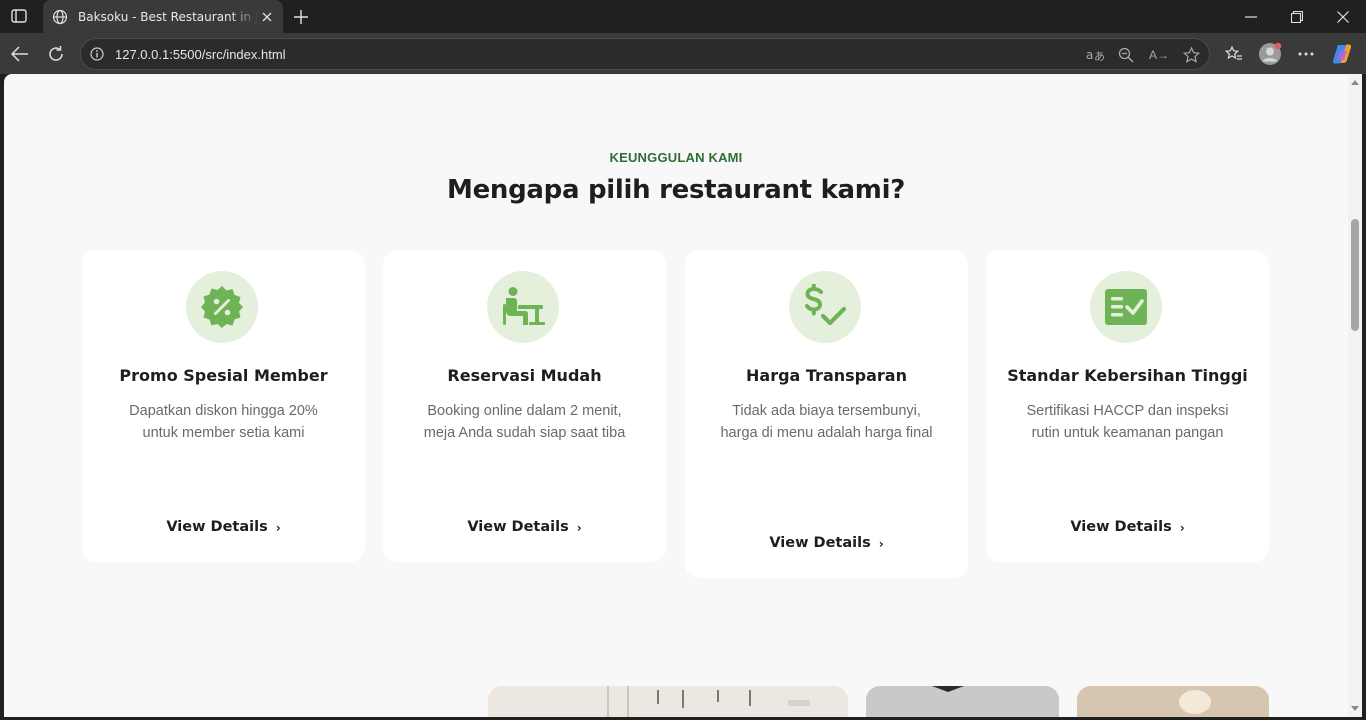 This screenshot has width=1366, height=720. Describe the element at coordinates (1343, 17) in the screenshot. I see `close-window-icon` at that location.